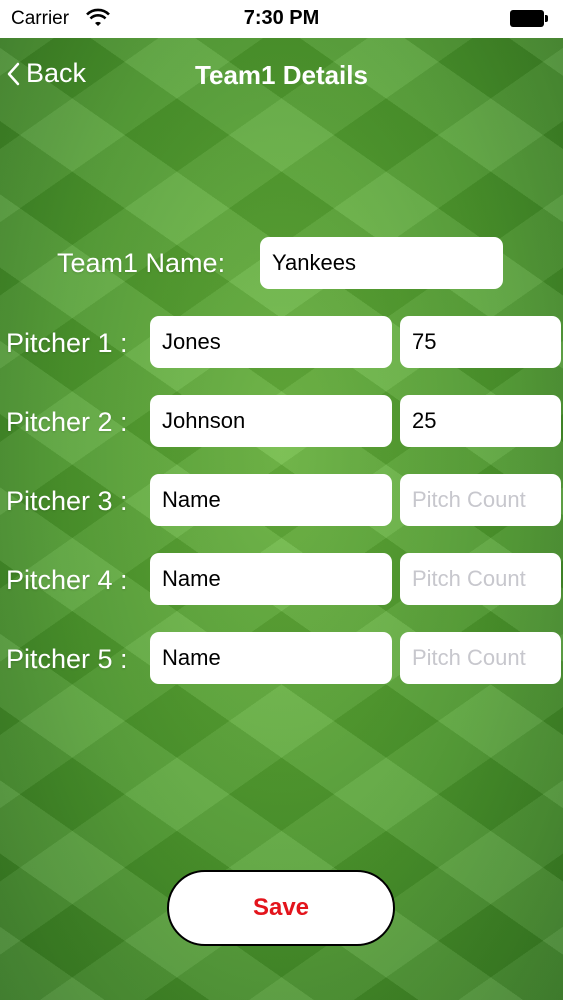  I want to click on pitcher-1-name-field: Jones, so click(271, 342).